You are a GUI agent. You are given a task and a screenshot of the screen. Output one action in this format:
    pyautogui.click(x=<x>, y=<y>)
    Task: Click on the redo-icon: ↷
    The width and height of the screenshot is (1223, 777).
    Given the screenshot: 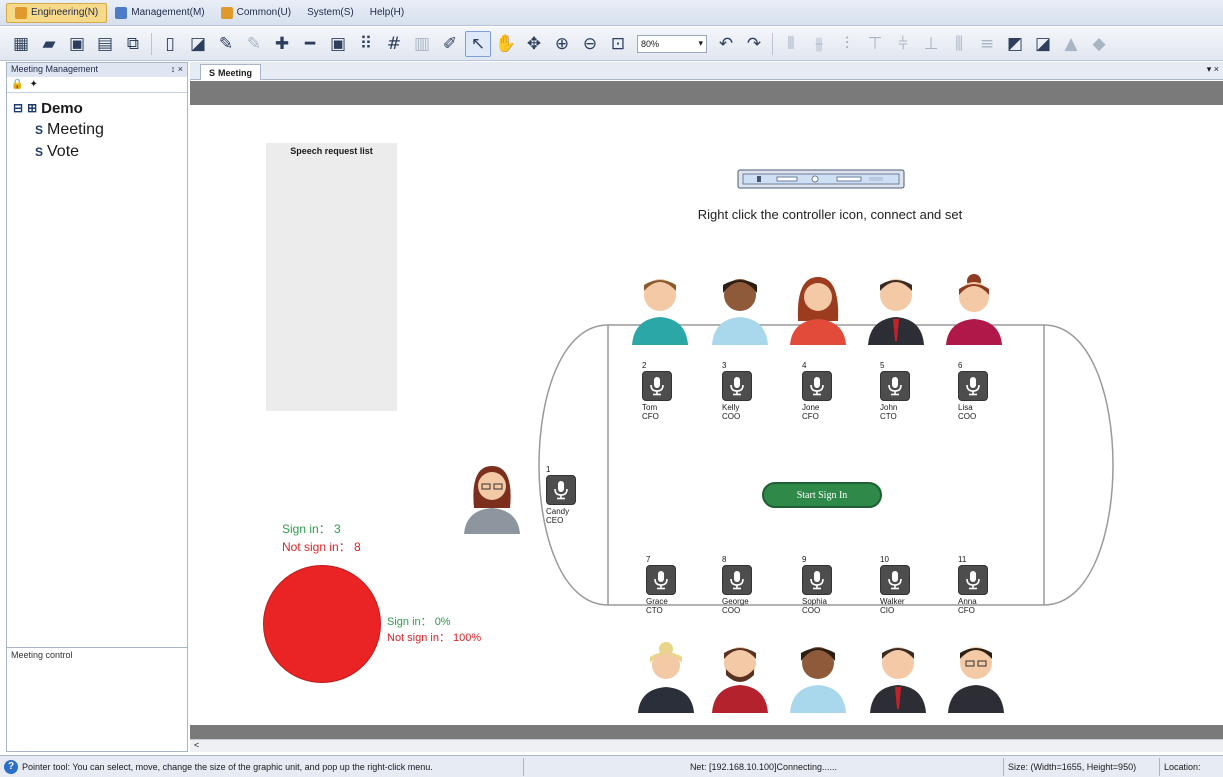 What is the action you would take?
    pyautogui.click(x=754, y=44)
    